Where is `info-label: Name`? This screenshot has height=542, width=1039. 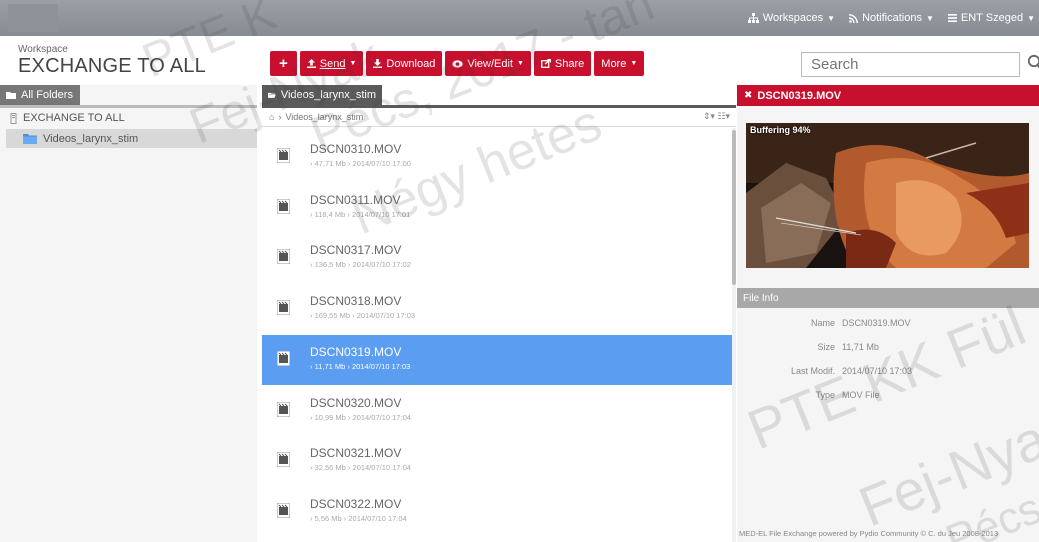 info-label: Name is located at coordinates (822, 323).